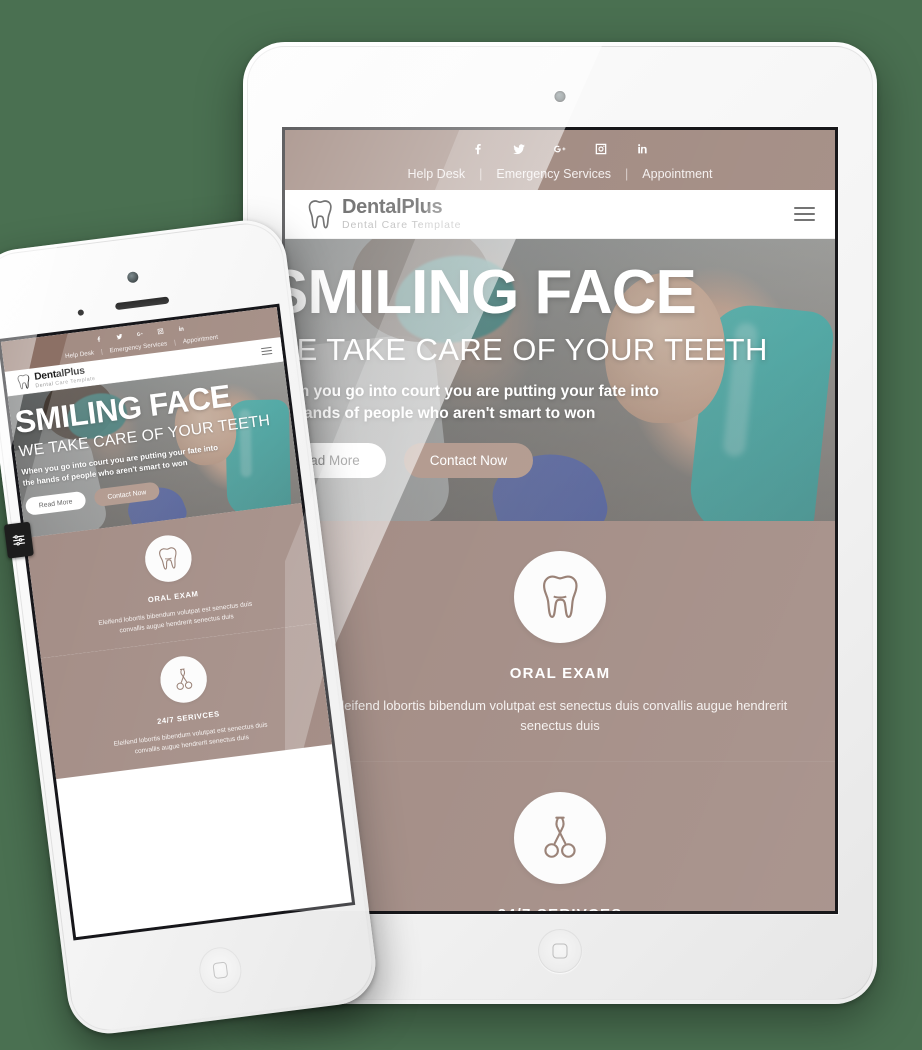 This screenshot has width=922, height=1050. Describe the element at coordinates (560, 214) in the screenshot. I see `site-navbar: DentalPlus Dental Care Template` at that location.